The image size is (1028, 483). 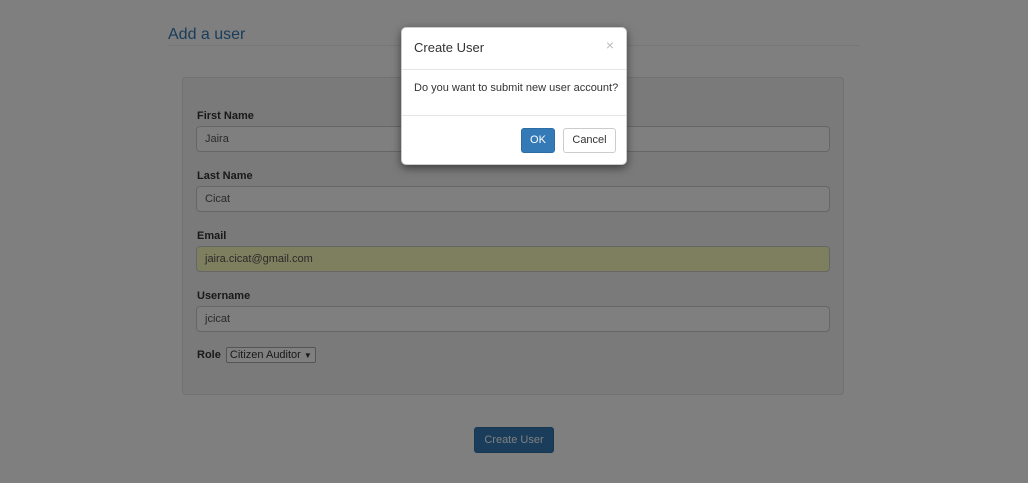 I want to click on modal-message: Do you want to submit new user account?, so click(x=516, y=88).